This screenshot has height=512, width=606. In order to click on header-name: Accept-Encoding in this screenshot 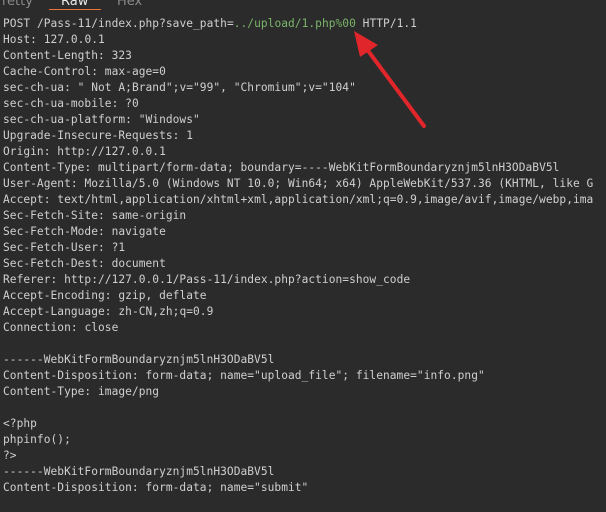, I will do `click(54, 295)`.